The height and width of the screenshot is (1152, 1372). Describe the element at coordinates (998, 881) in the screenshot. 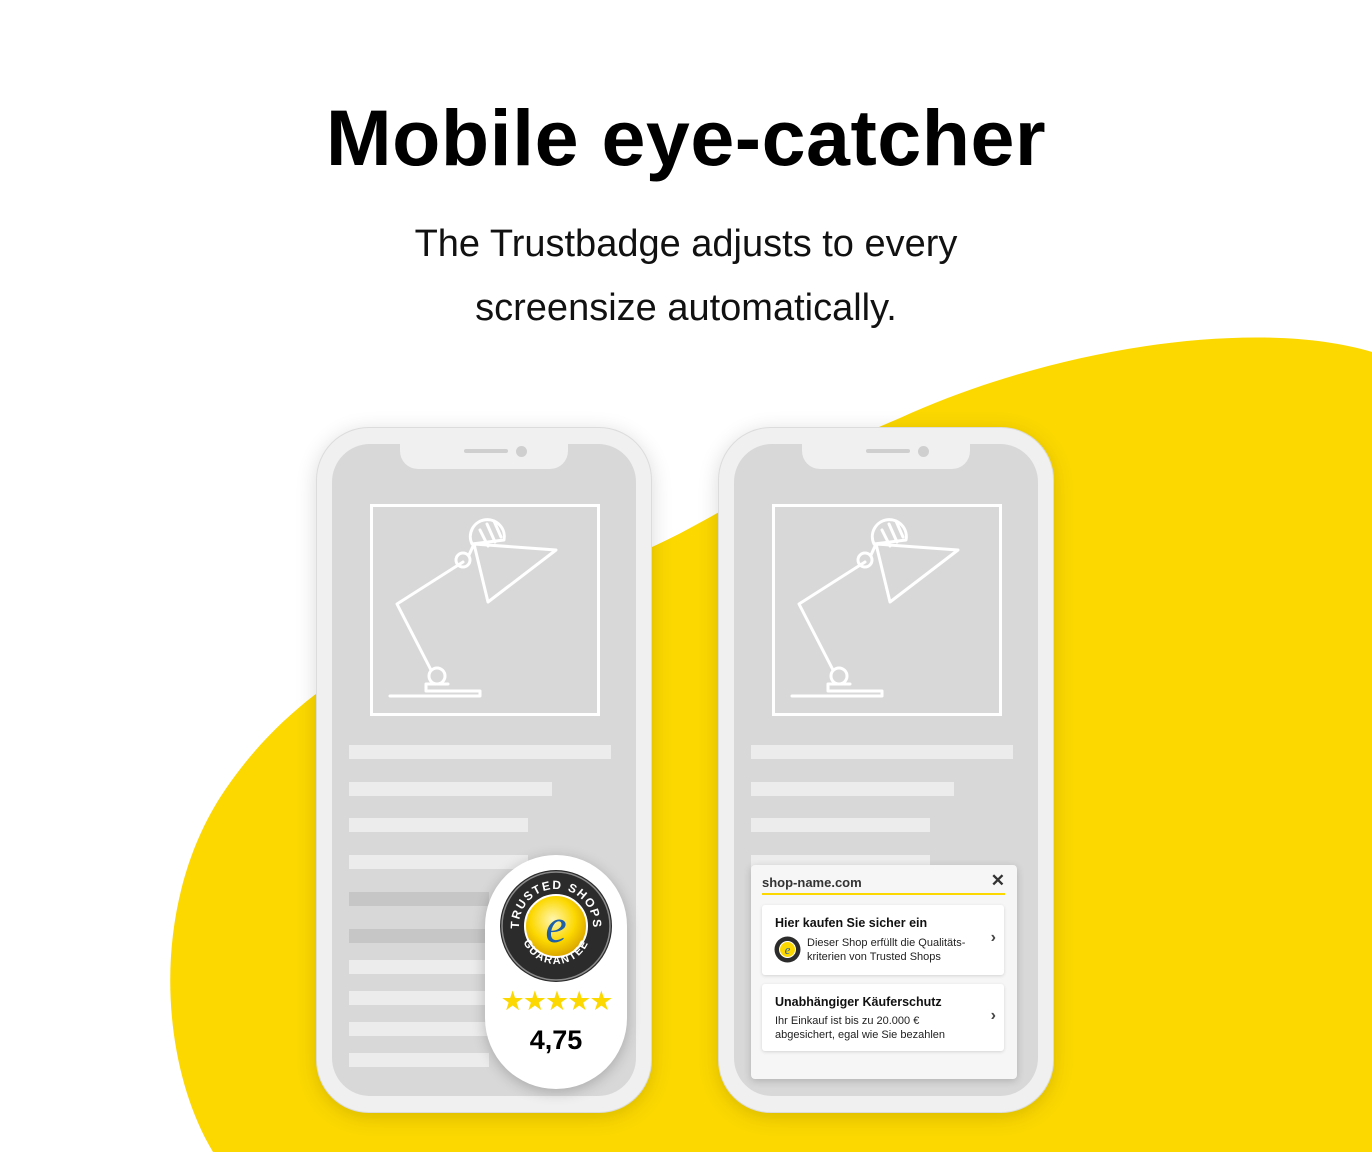

I see `close-icon: ✕` at that location.